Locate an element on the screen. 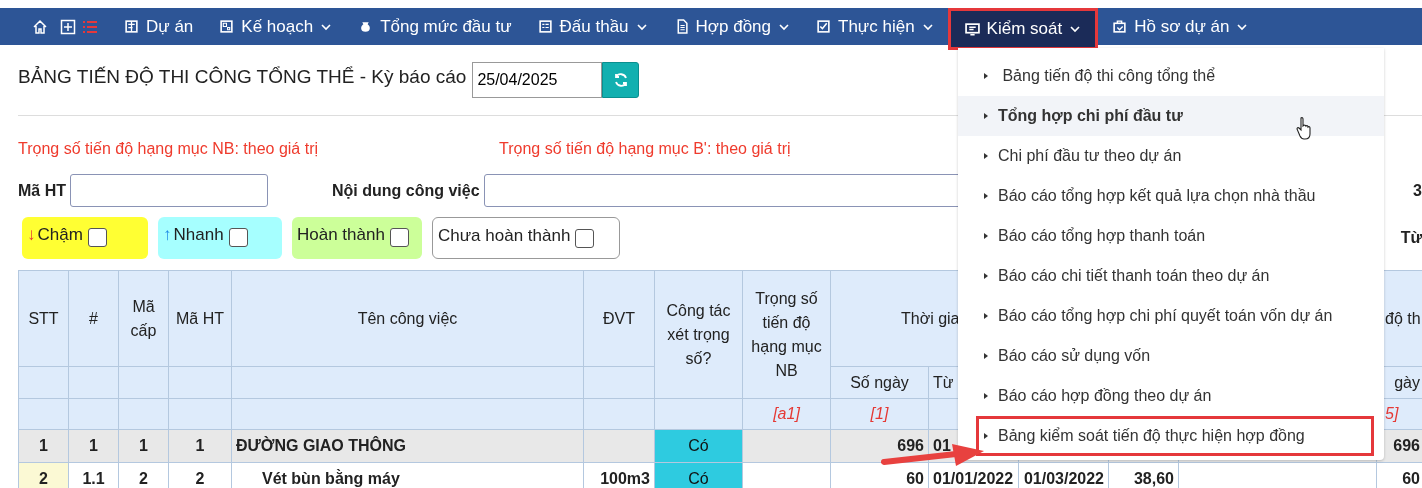 The width and height of the screenshot is (1422, 488). monitor-icon is located at coordinates (972, 29).